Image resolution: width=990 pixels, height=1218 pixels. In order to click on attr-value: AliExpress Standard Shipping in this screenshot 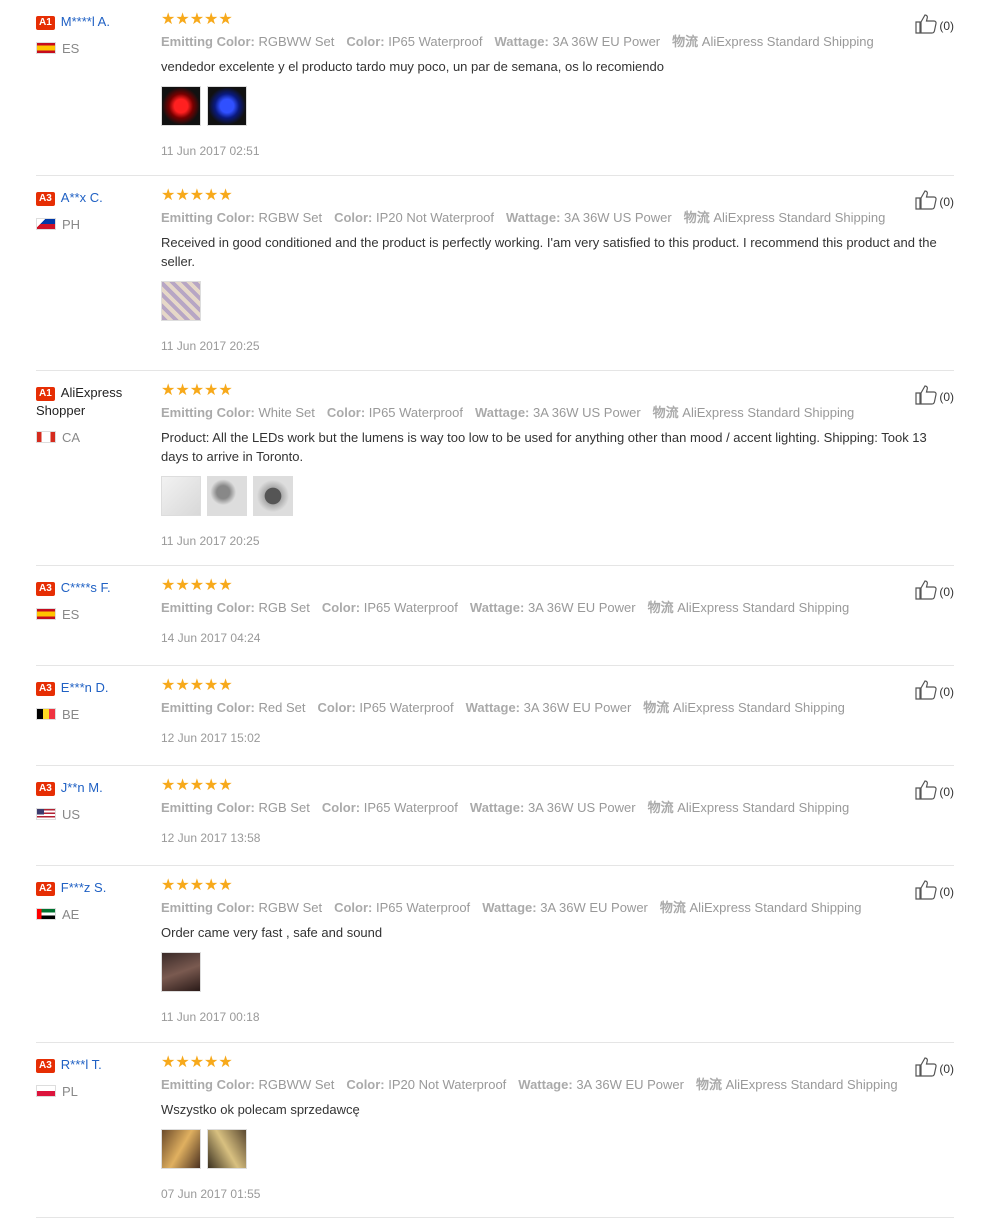, I will do `click(787, 41)`.